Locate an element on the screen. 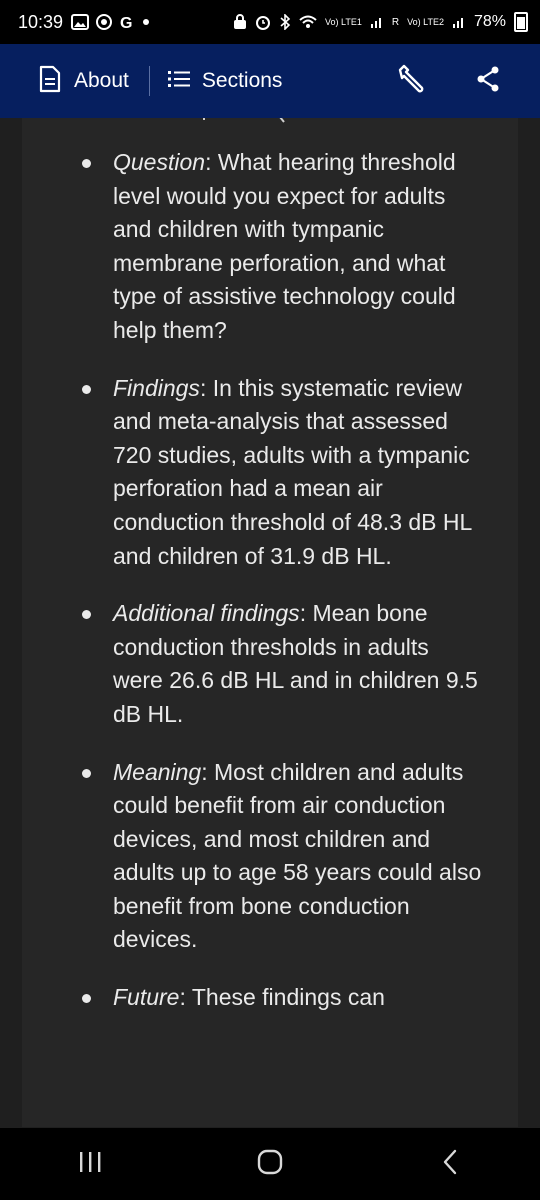 Image resolution: width=540 pixels, height=1200 pixels. list-item: Future: These findings can is located at coordinates (252, 998).